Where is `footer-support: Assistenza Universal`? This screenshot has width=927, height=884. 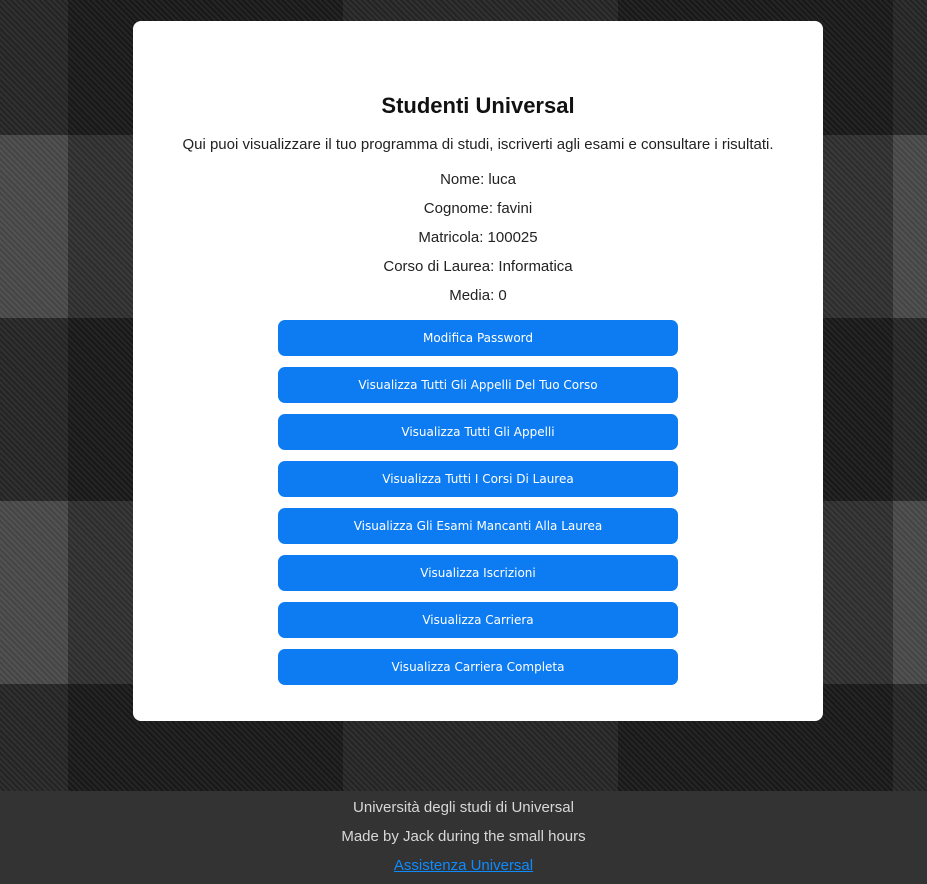 footer-support: Assistenza Universal is located at coordinates (463, 863).